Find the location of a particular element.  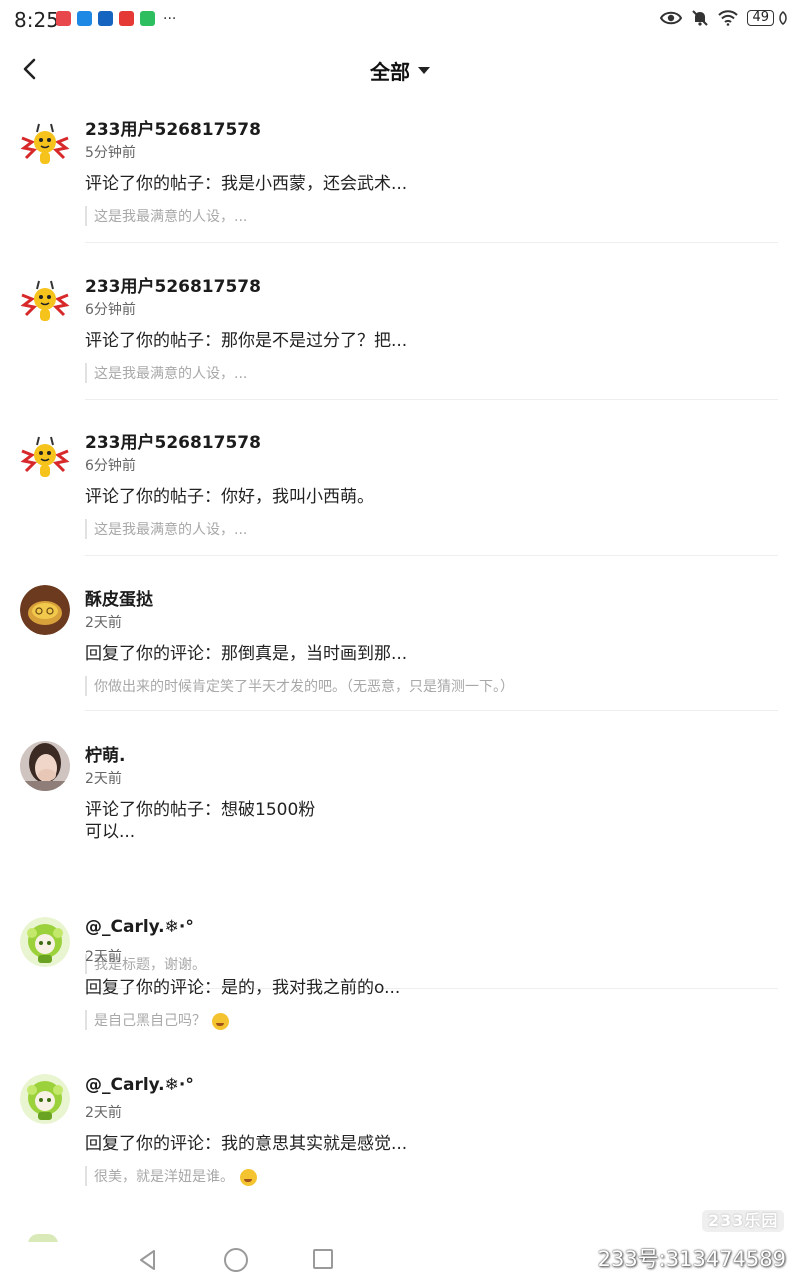

mute-bell-icon is located at coordinates (700, 18).